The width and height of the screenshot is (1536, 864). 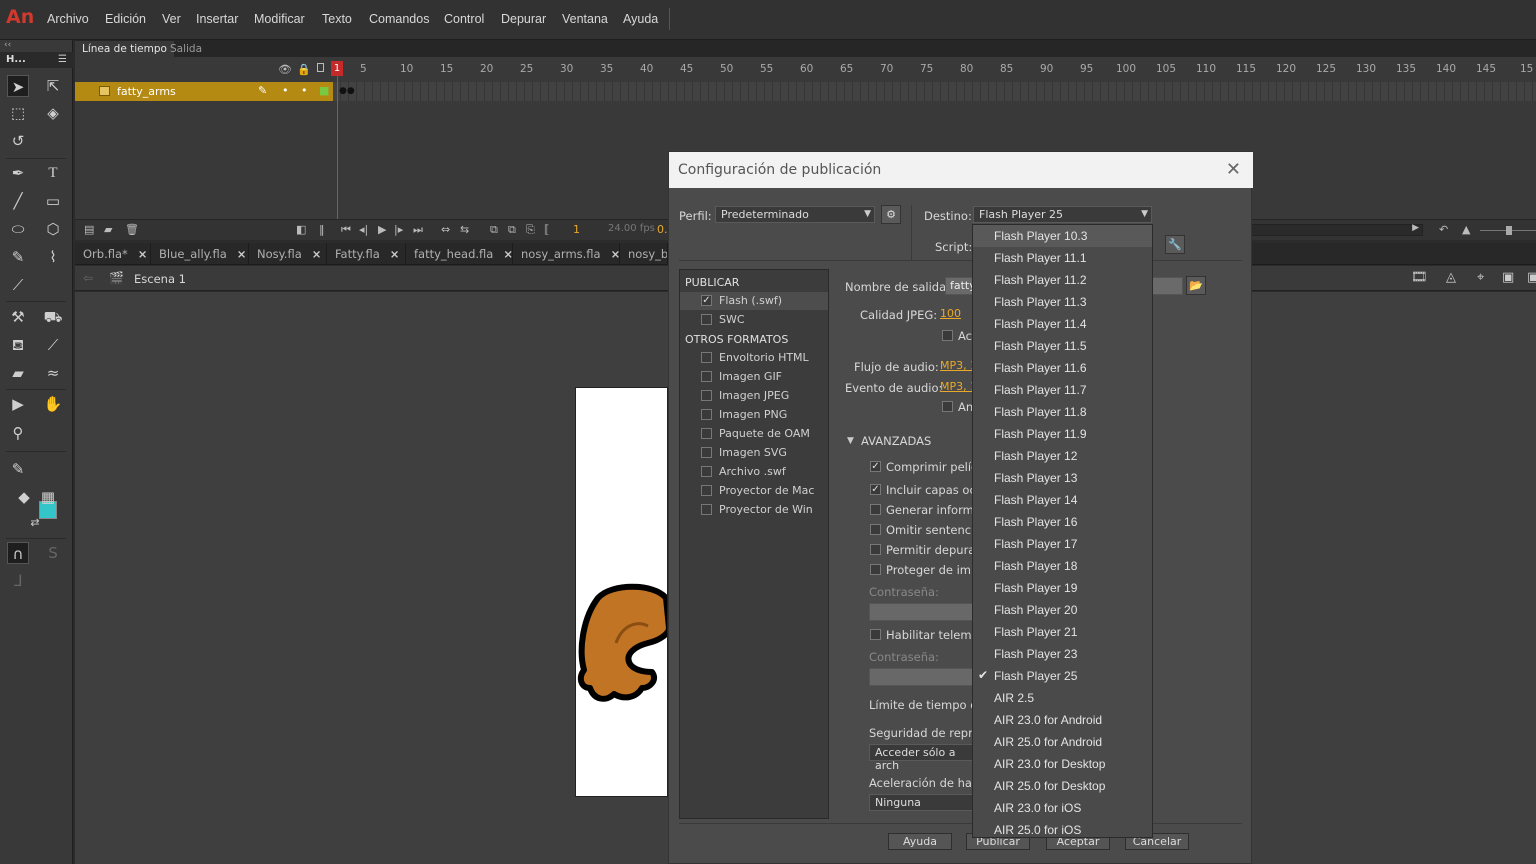 What do you see at coordinates (1443, 229) in the screenshot?
I see `center-frame-icon: ↶` at bounding box center [1443, 229].